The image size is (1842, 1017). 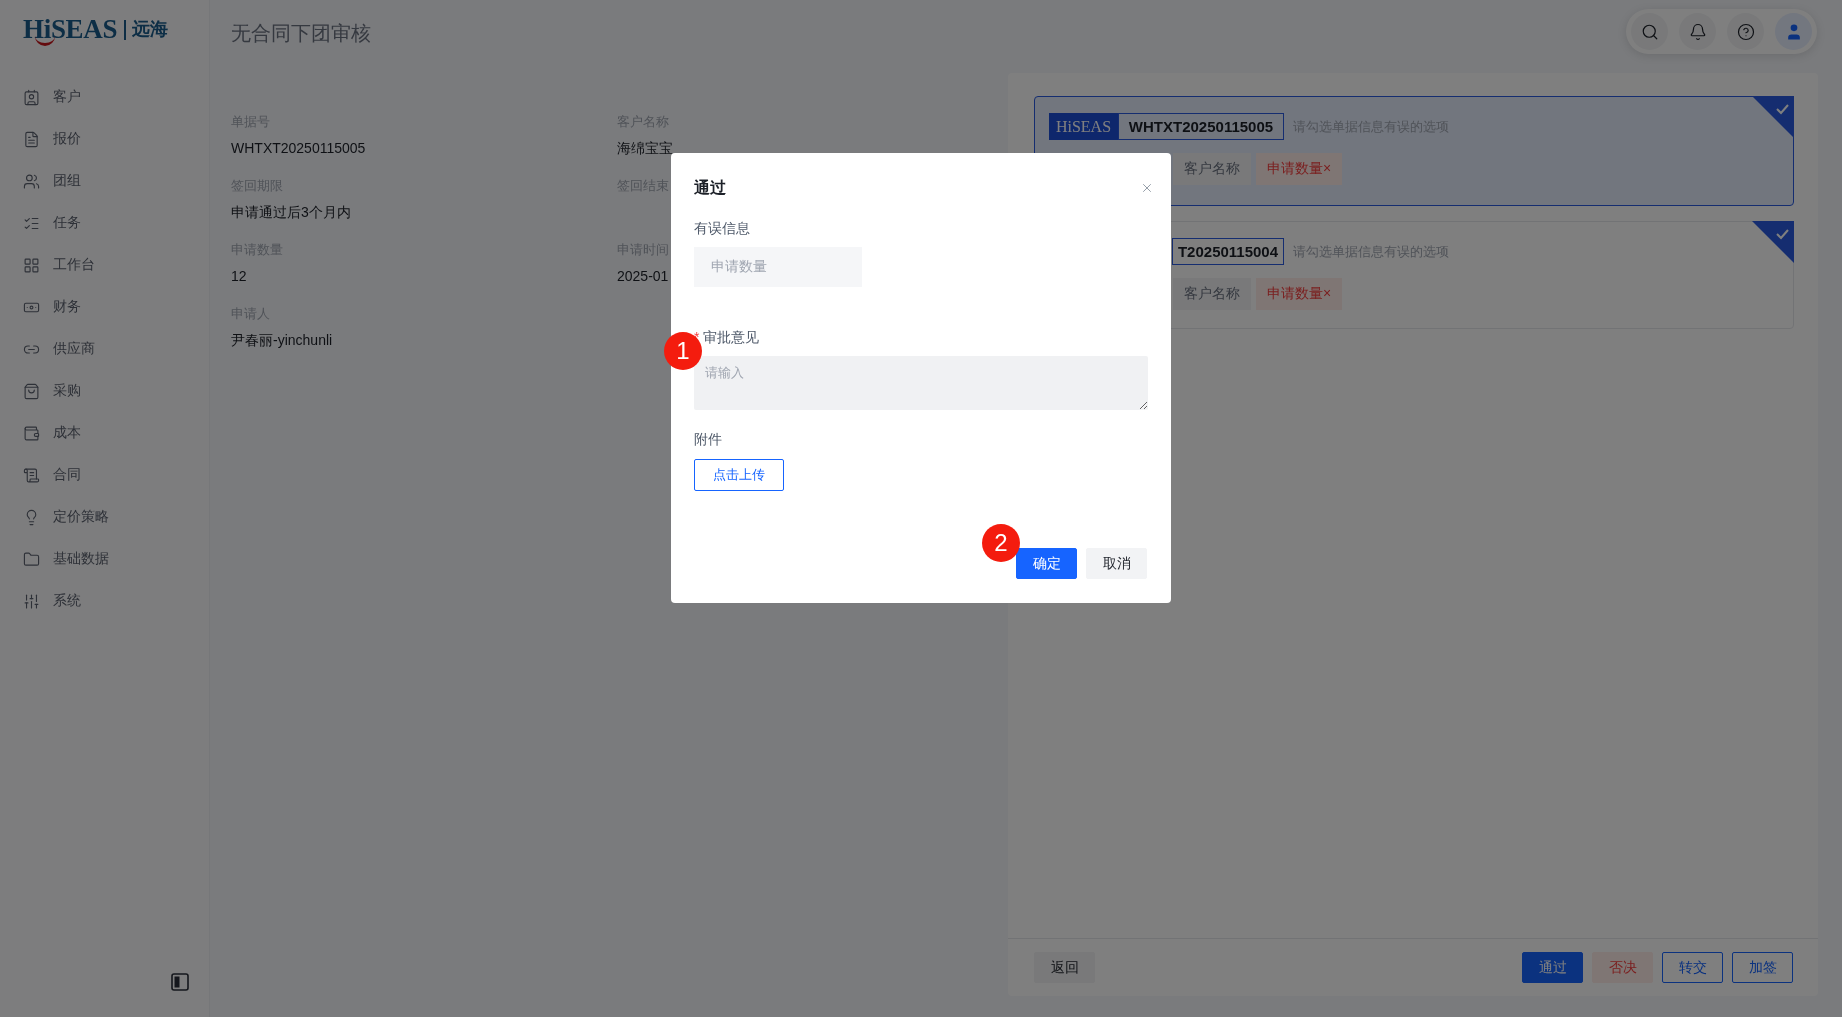 What do you see at coordinates (921, 383) in the screenshot?
I see `opinion-input: 请输入` at bounding box center [921, 383].